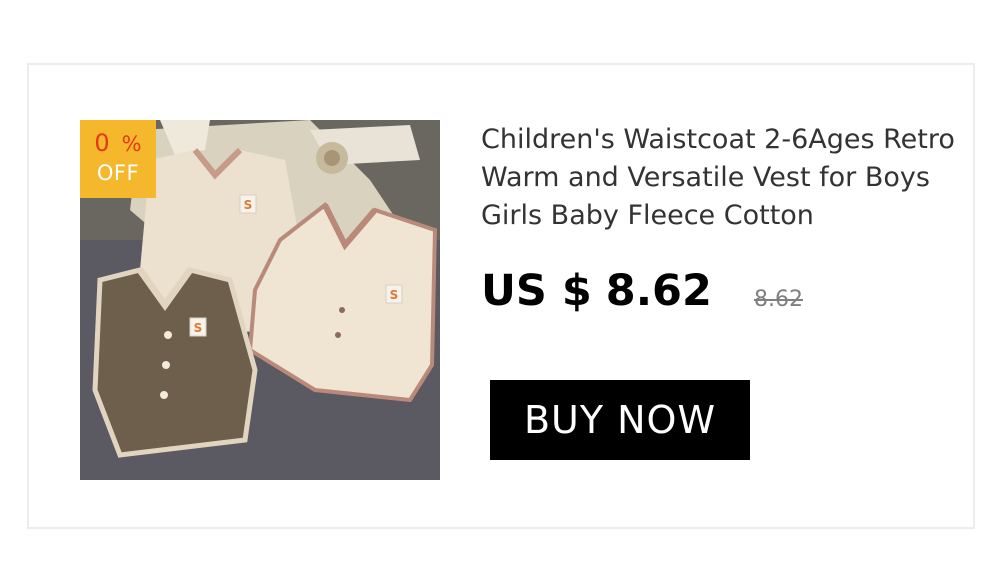  What do you see at coordinates (118, 159) in the screenshot?
I see `discount-badge: 0 % OFF` at bounding box center [118, 159].